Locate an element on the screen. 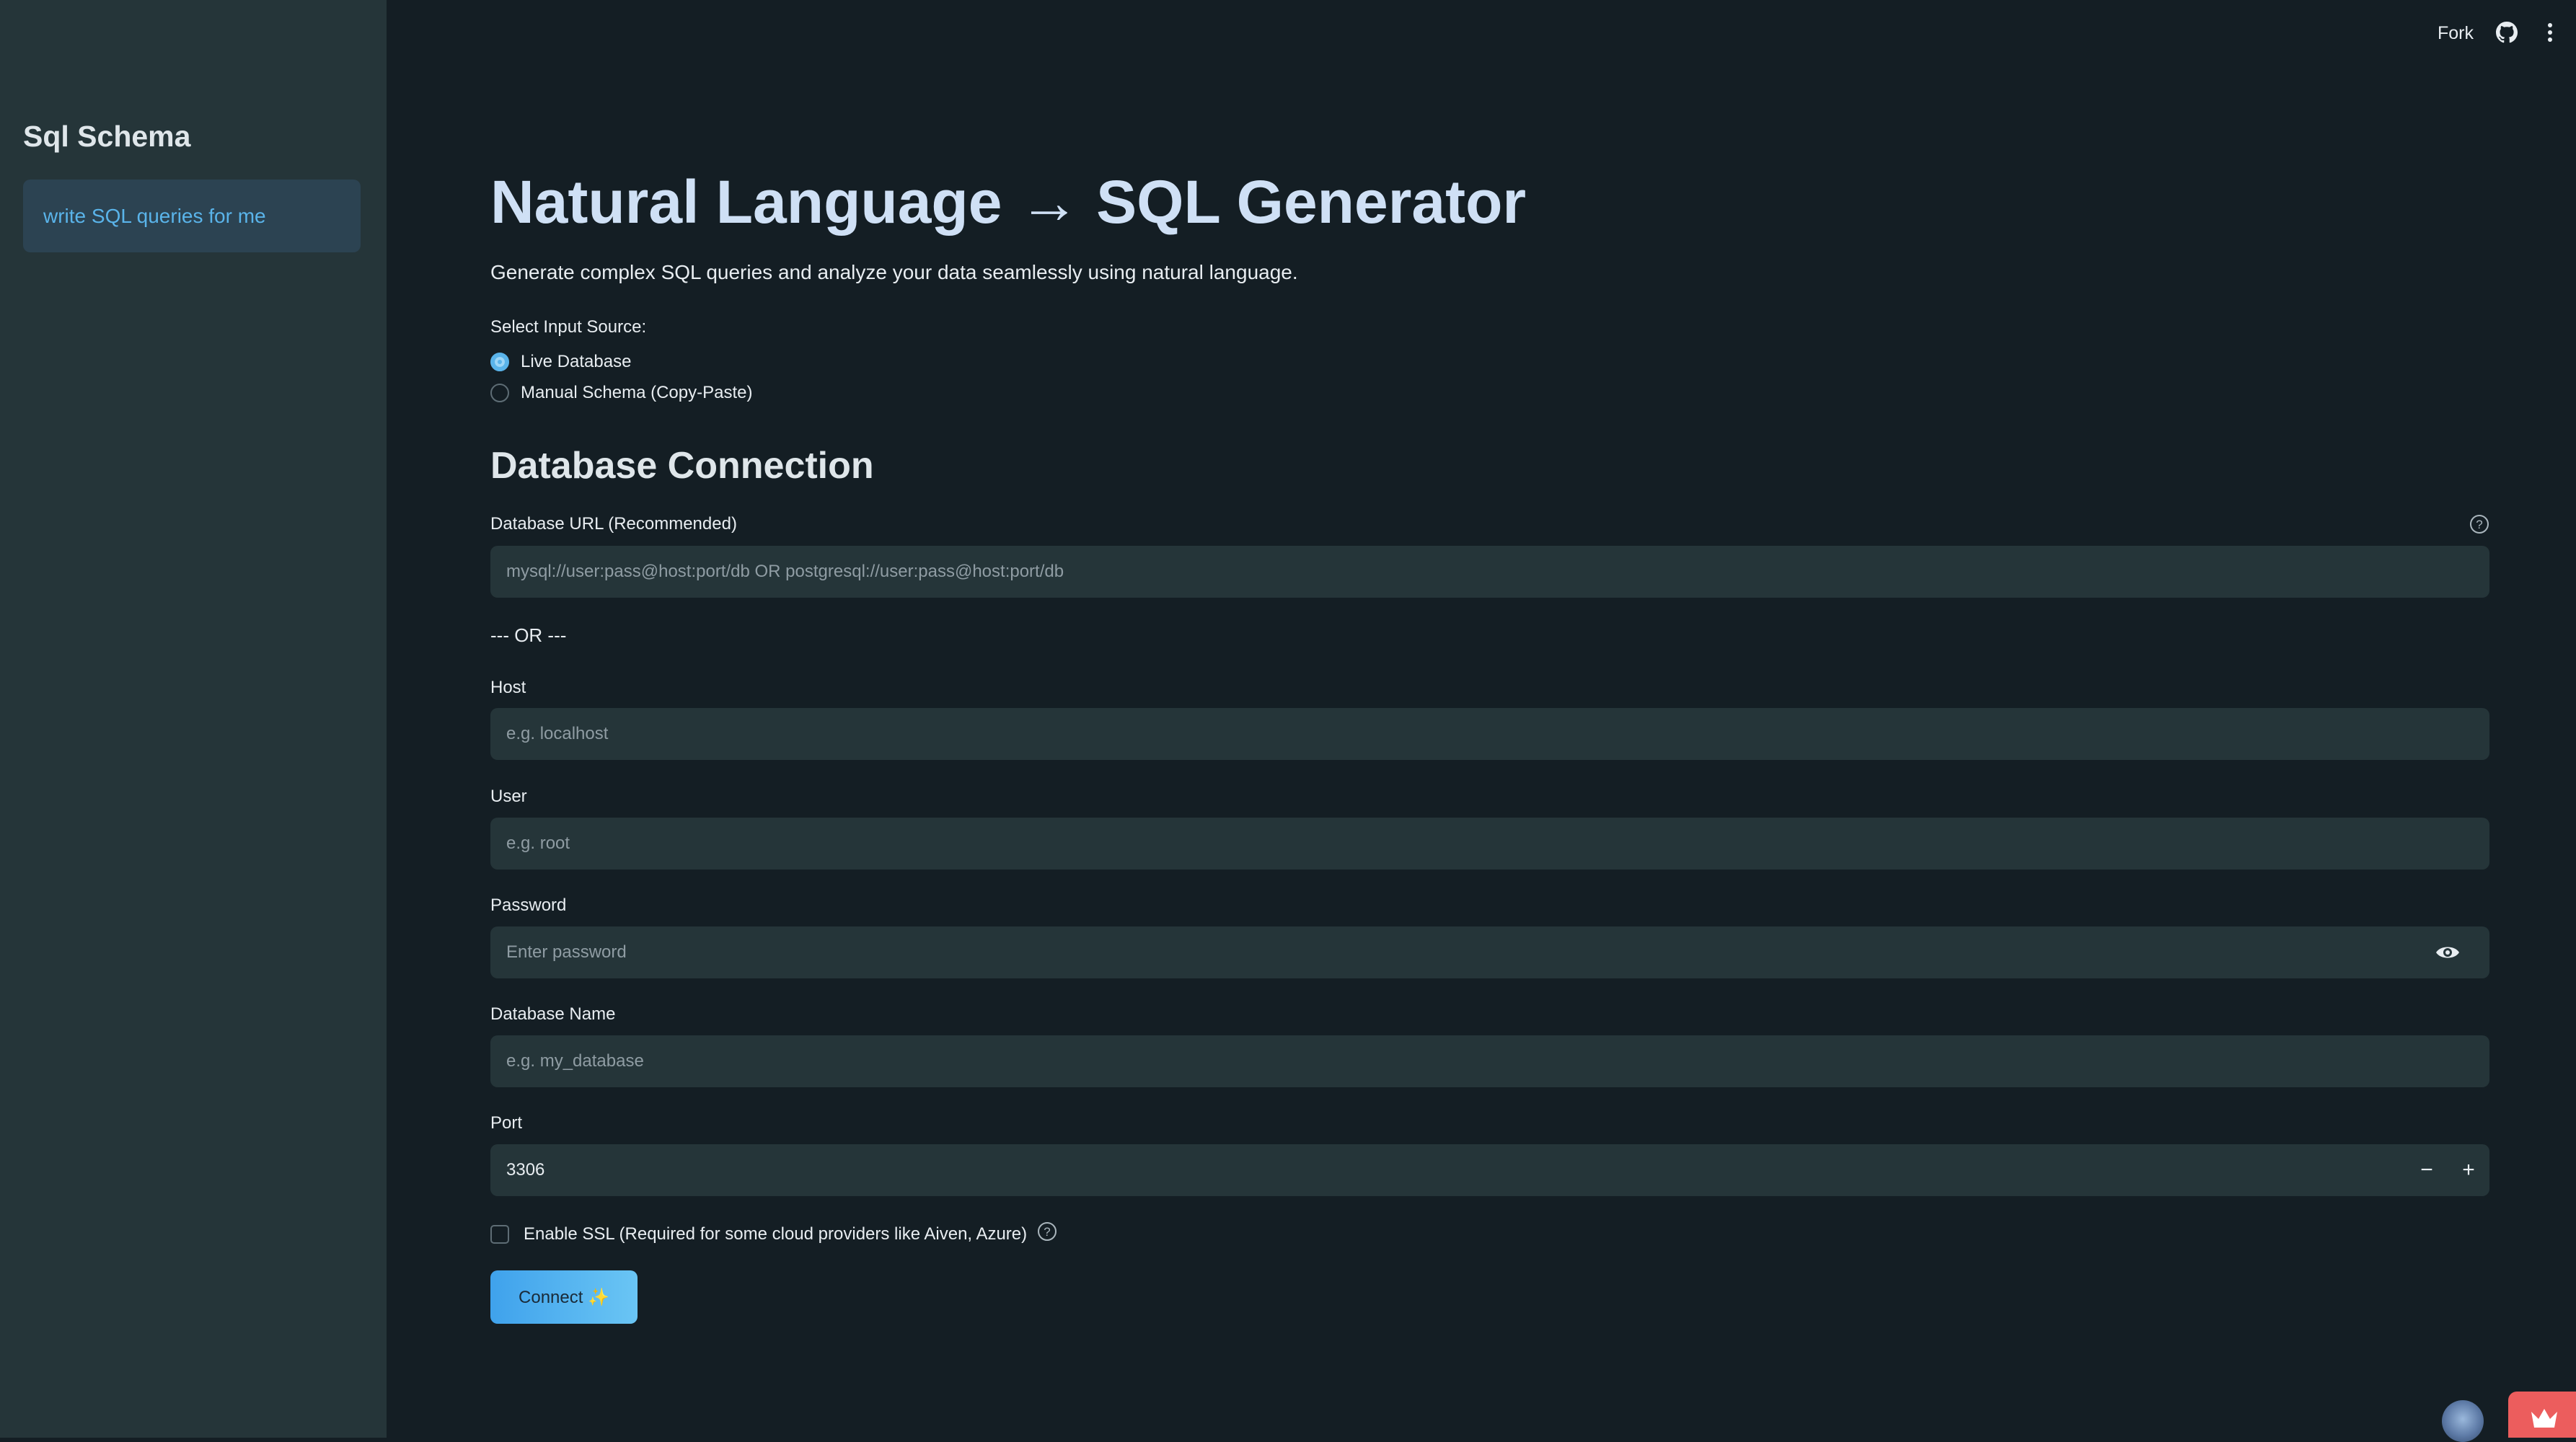 This screenshot has width=2576, height=1442. radio-manual-schema-label: Manual Schema (Copy-Paste) is located at coordinates (637, 392).